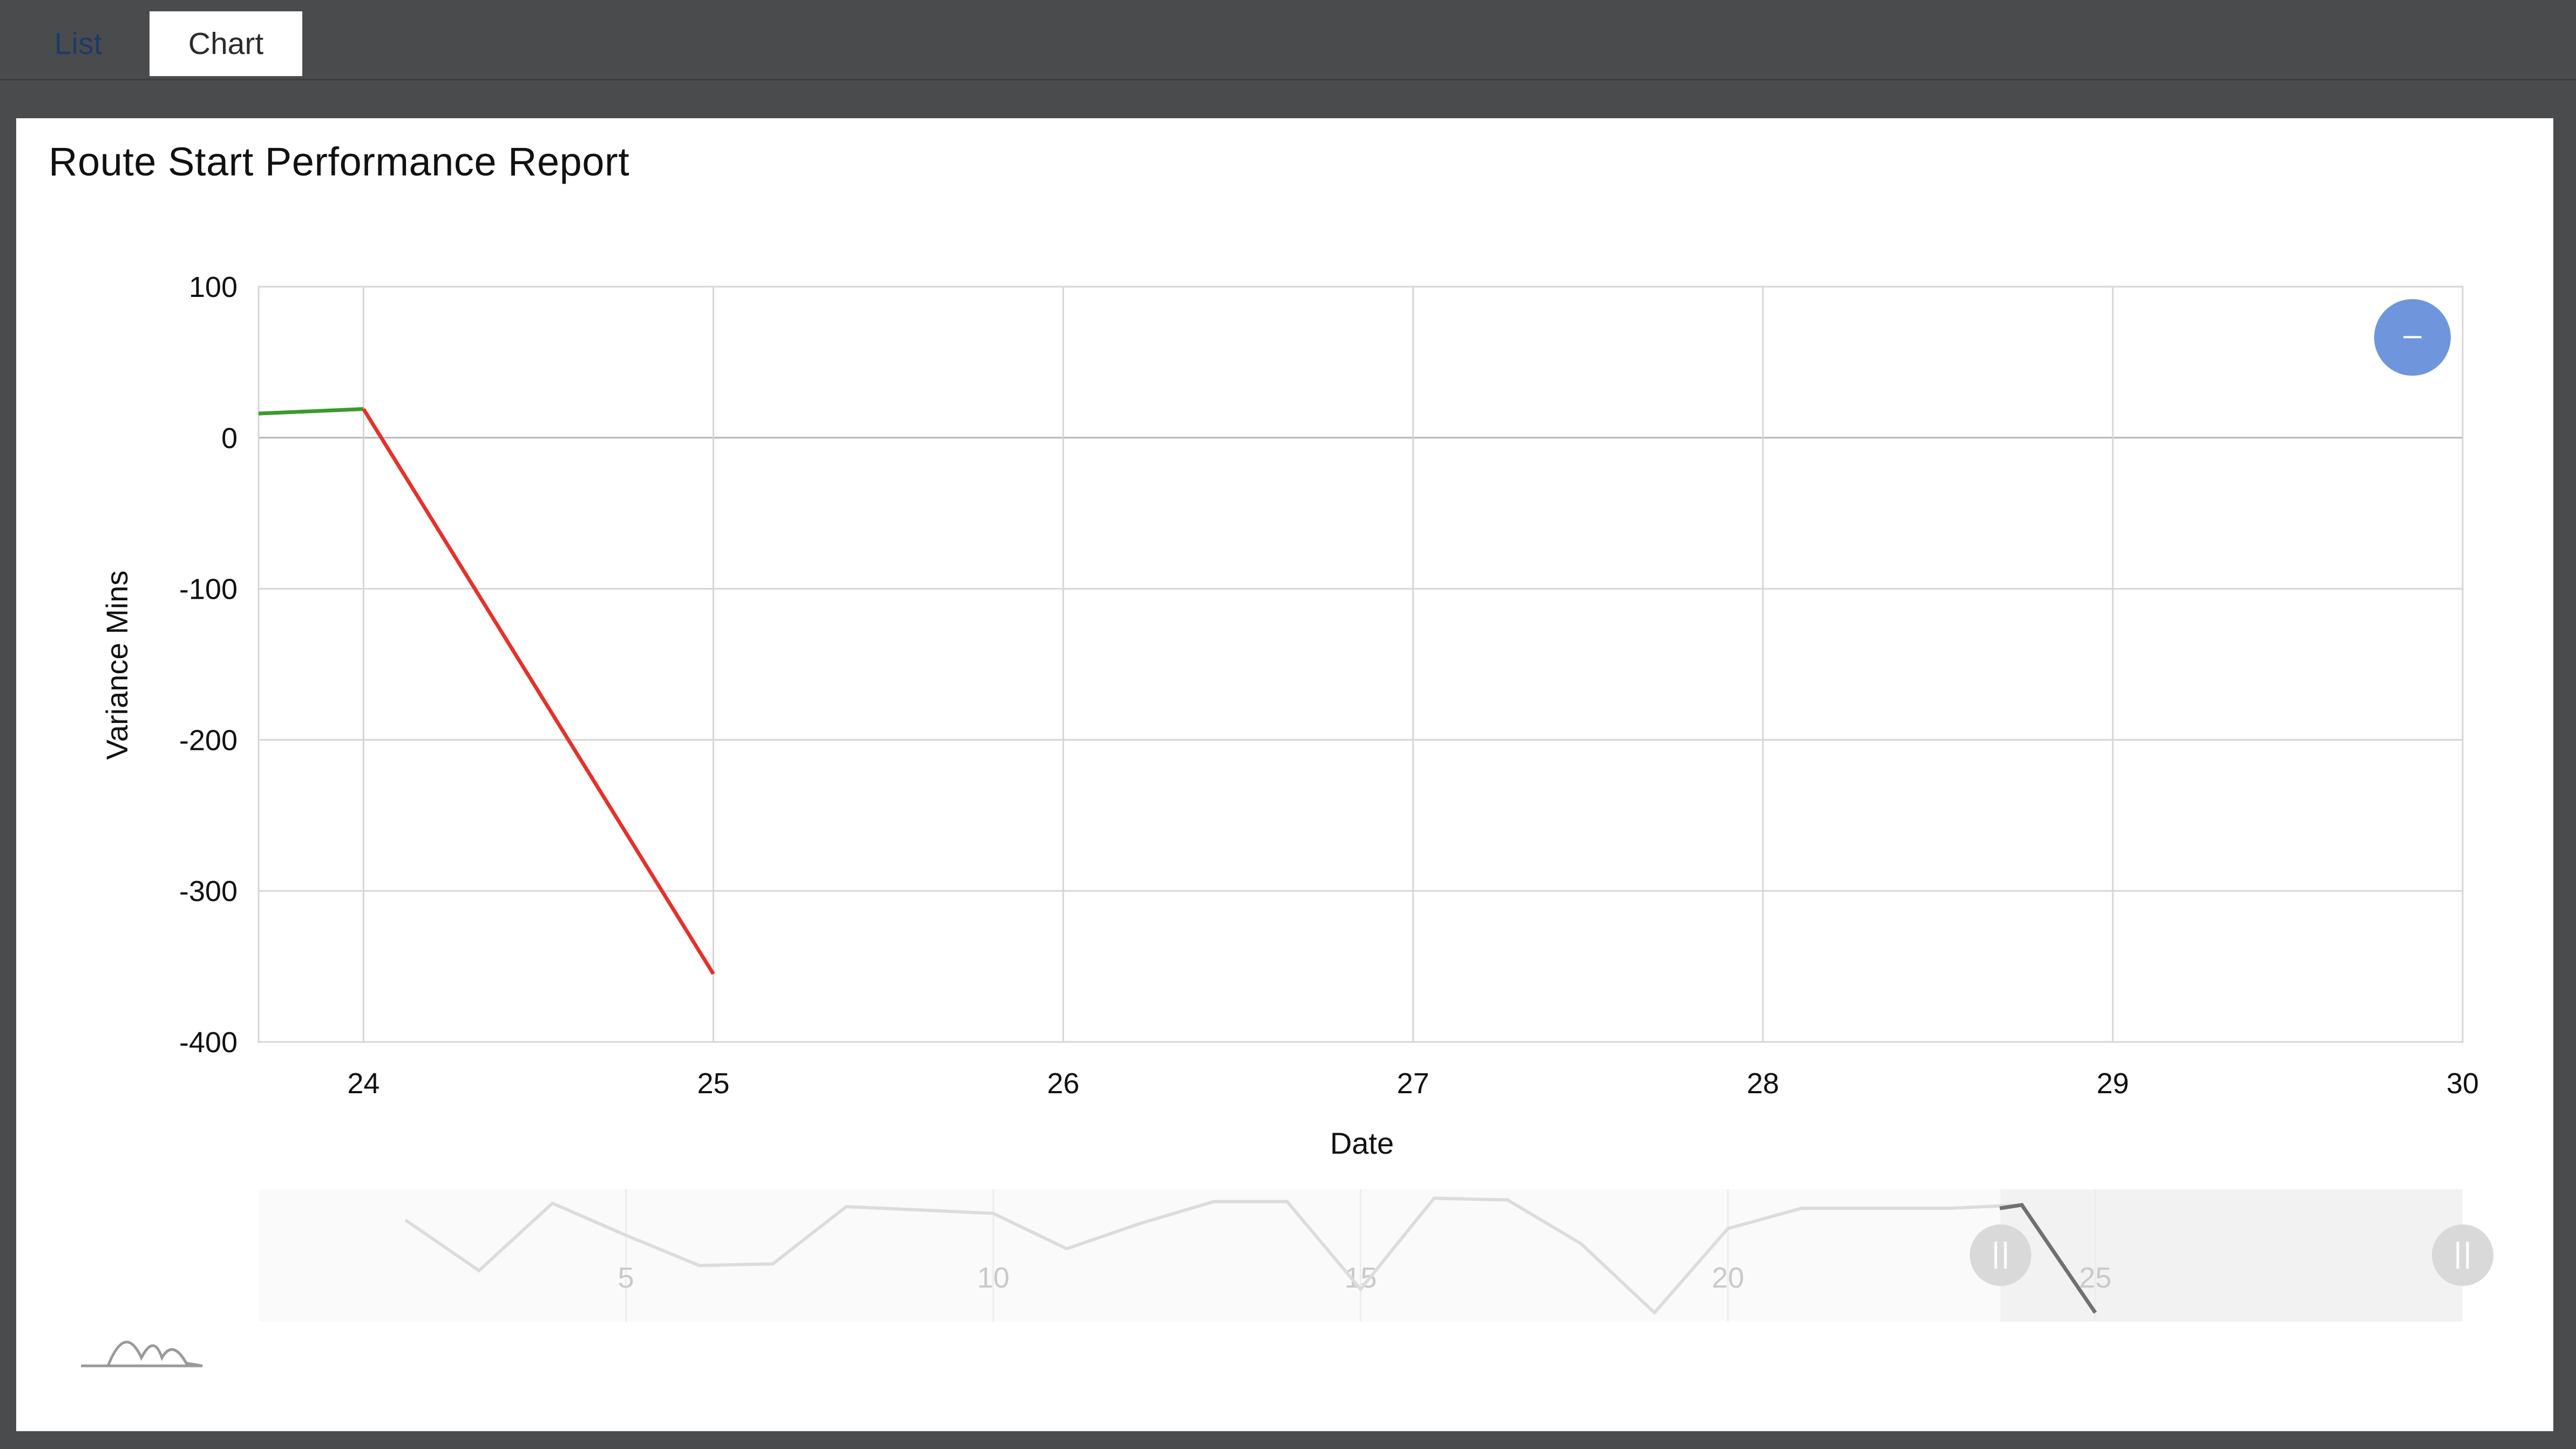 The image size is (2576, 1449). What do you see at coordinates (1362, 1143) in the screenshot?
I see `x-axis-title: Date` at bounding box center [1362, 1143].